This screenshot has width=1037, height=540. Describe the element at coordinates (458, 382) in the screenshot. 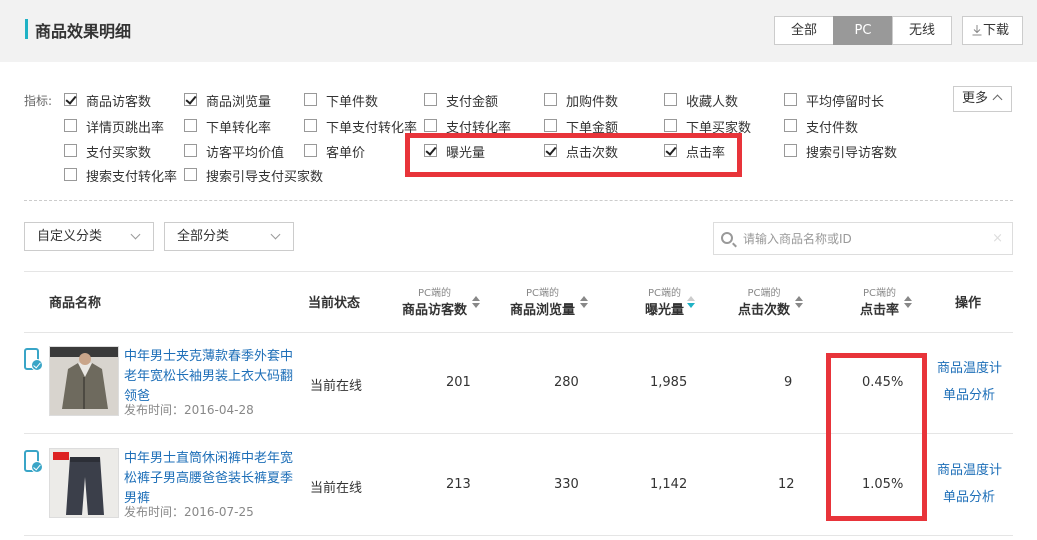

I see `visitors-cell: 201` at that location.